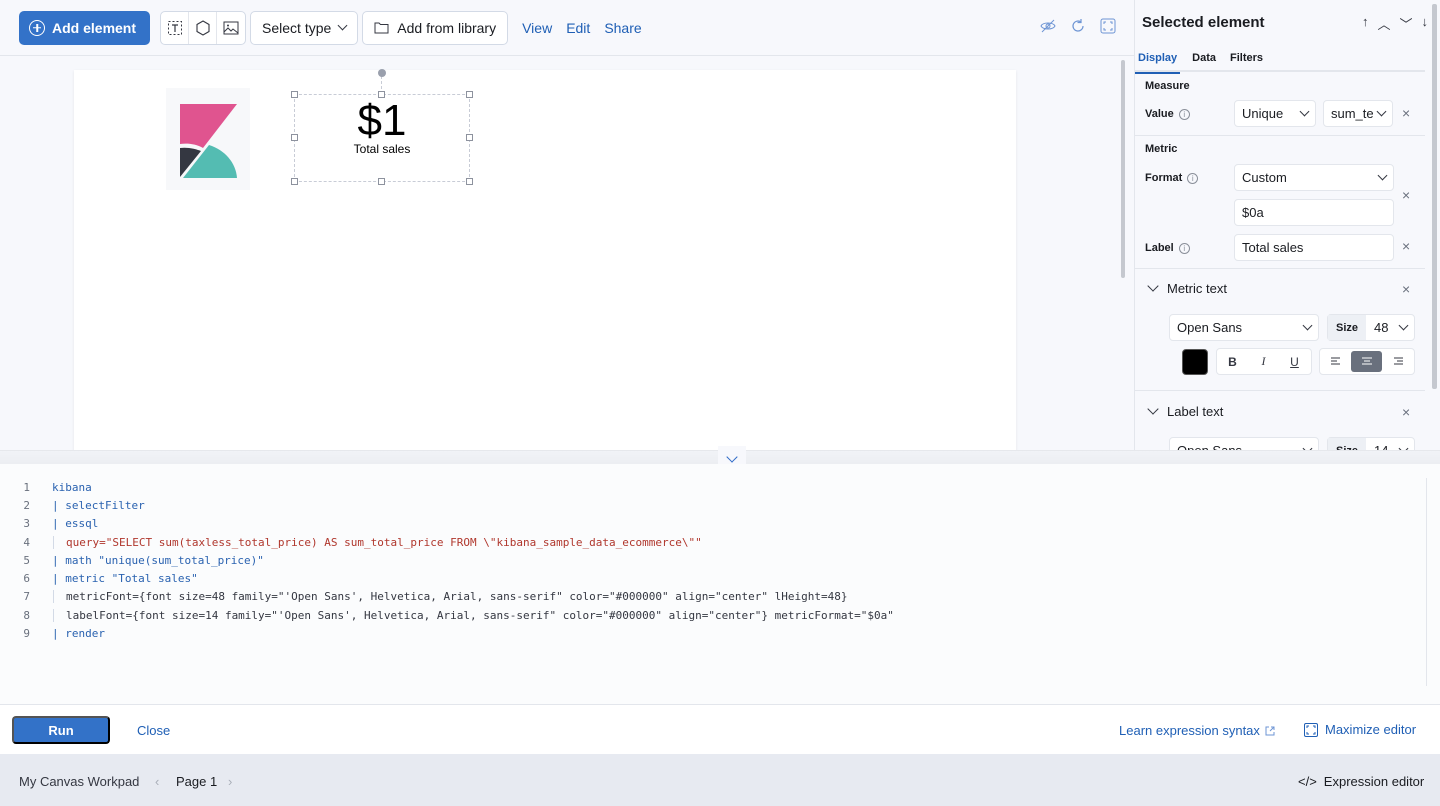 The image size is (1440, 806). What do you see at coordinates (1314, 212) in the screenshot?
I see `format-pattern-input: $0a` at bounding box center [1314, 212].